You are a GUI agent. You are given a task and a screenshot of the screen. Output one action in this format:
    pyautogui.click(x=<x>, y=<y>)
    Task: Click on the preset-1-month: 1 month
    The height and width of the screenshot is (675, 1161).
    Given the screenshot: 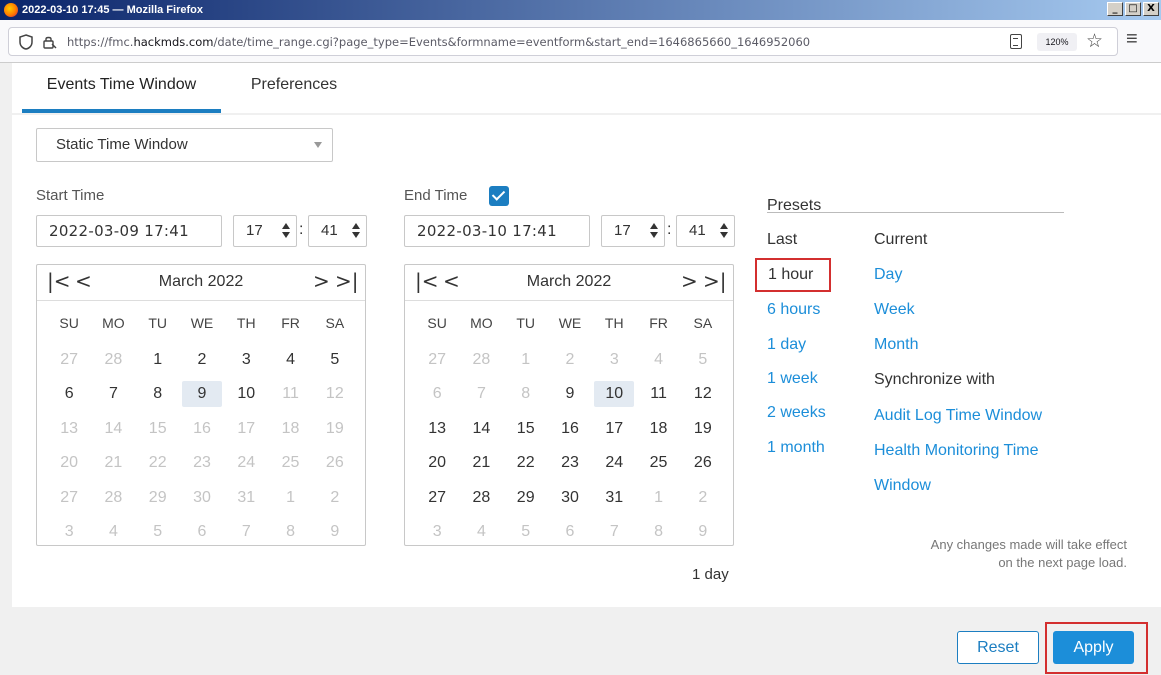 What is the action you would take?
    pyautogui.click(x=796, y=448)
    